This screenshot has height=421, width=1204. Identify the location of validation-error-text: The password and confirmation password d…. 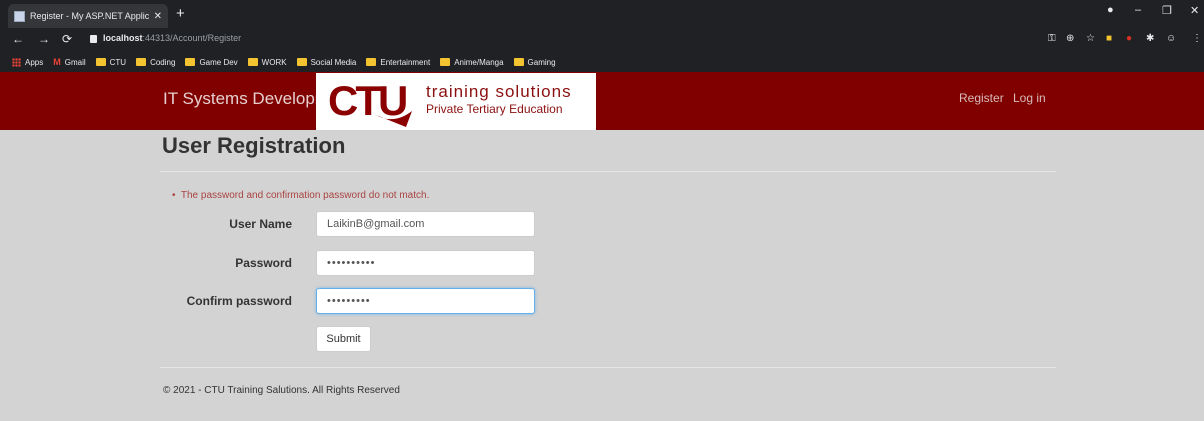
(305, 195).